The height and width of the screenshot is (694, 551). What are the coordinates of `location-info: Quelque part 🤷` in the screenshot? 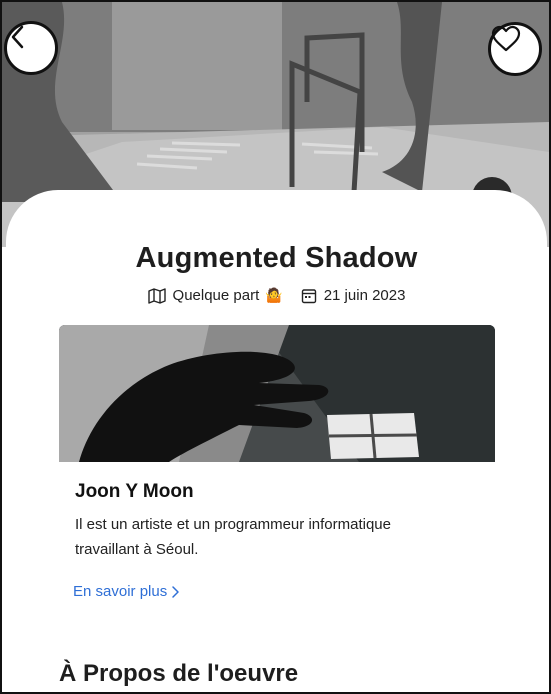 It's located at (215, 295).